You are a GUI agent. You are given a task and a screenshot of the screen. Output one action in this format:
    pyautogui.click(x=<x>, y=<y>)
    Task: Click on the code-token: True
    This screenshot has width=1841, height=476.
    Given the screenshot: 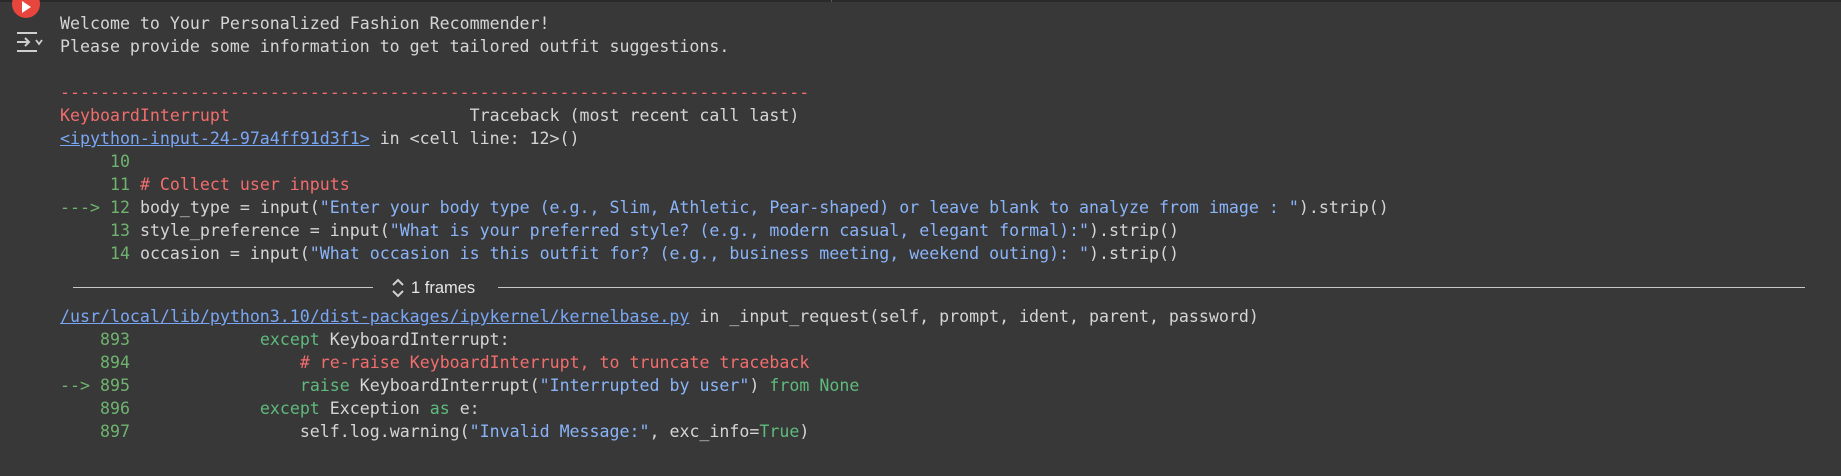 What is the action you would take?
    pyautogui.click(x=779, y=431)
    